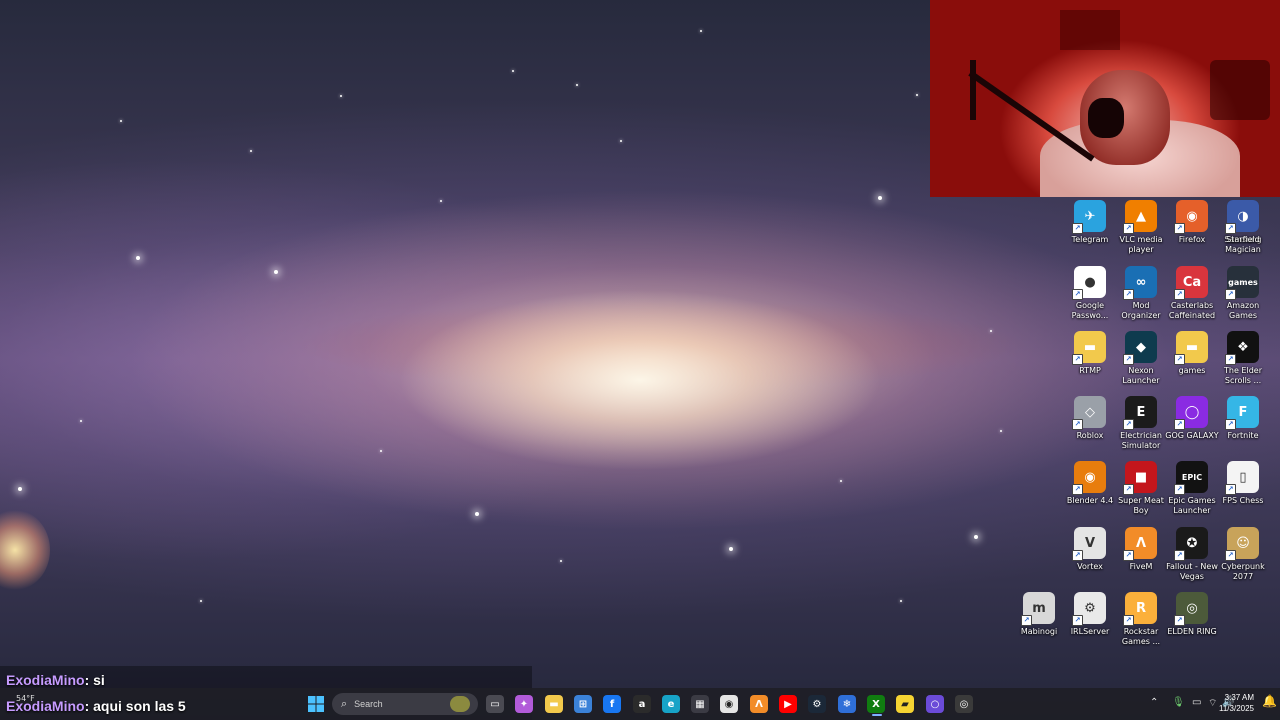  I want to click on desktop-icon-label: Super Meat Boy, so click(1141, 505).